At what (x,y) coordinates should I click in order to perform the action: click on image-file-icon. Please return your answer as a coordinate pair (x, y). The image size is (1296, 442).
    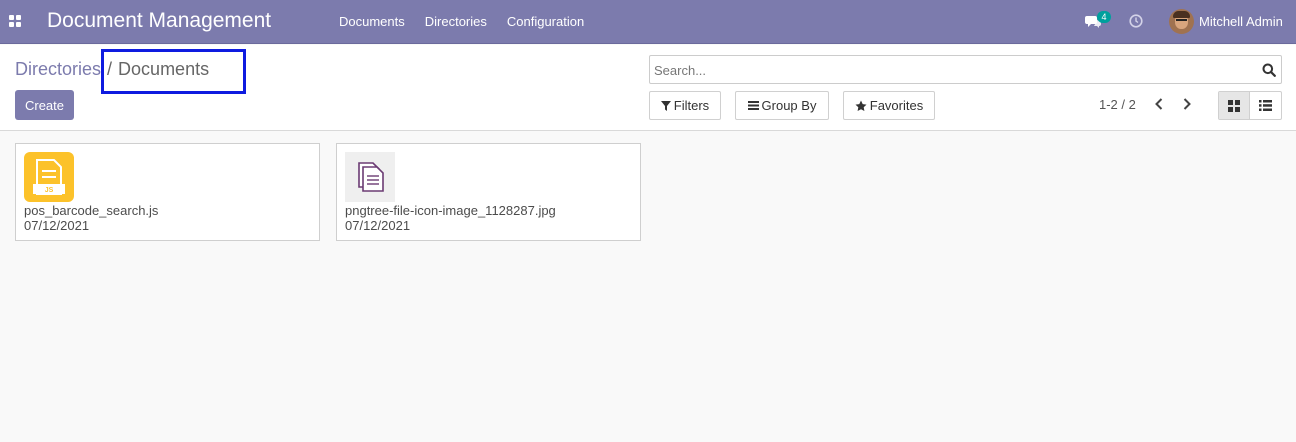
    Looking at the image, I should click on (370, 177).